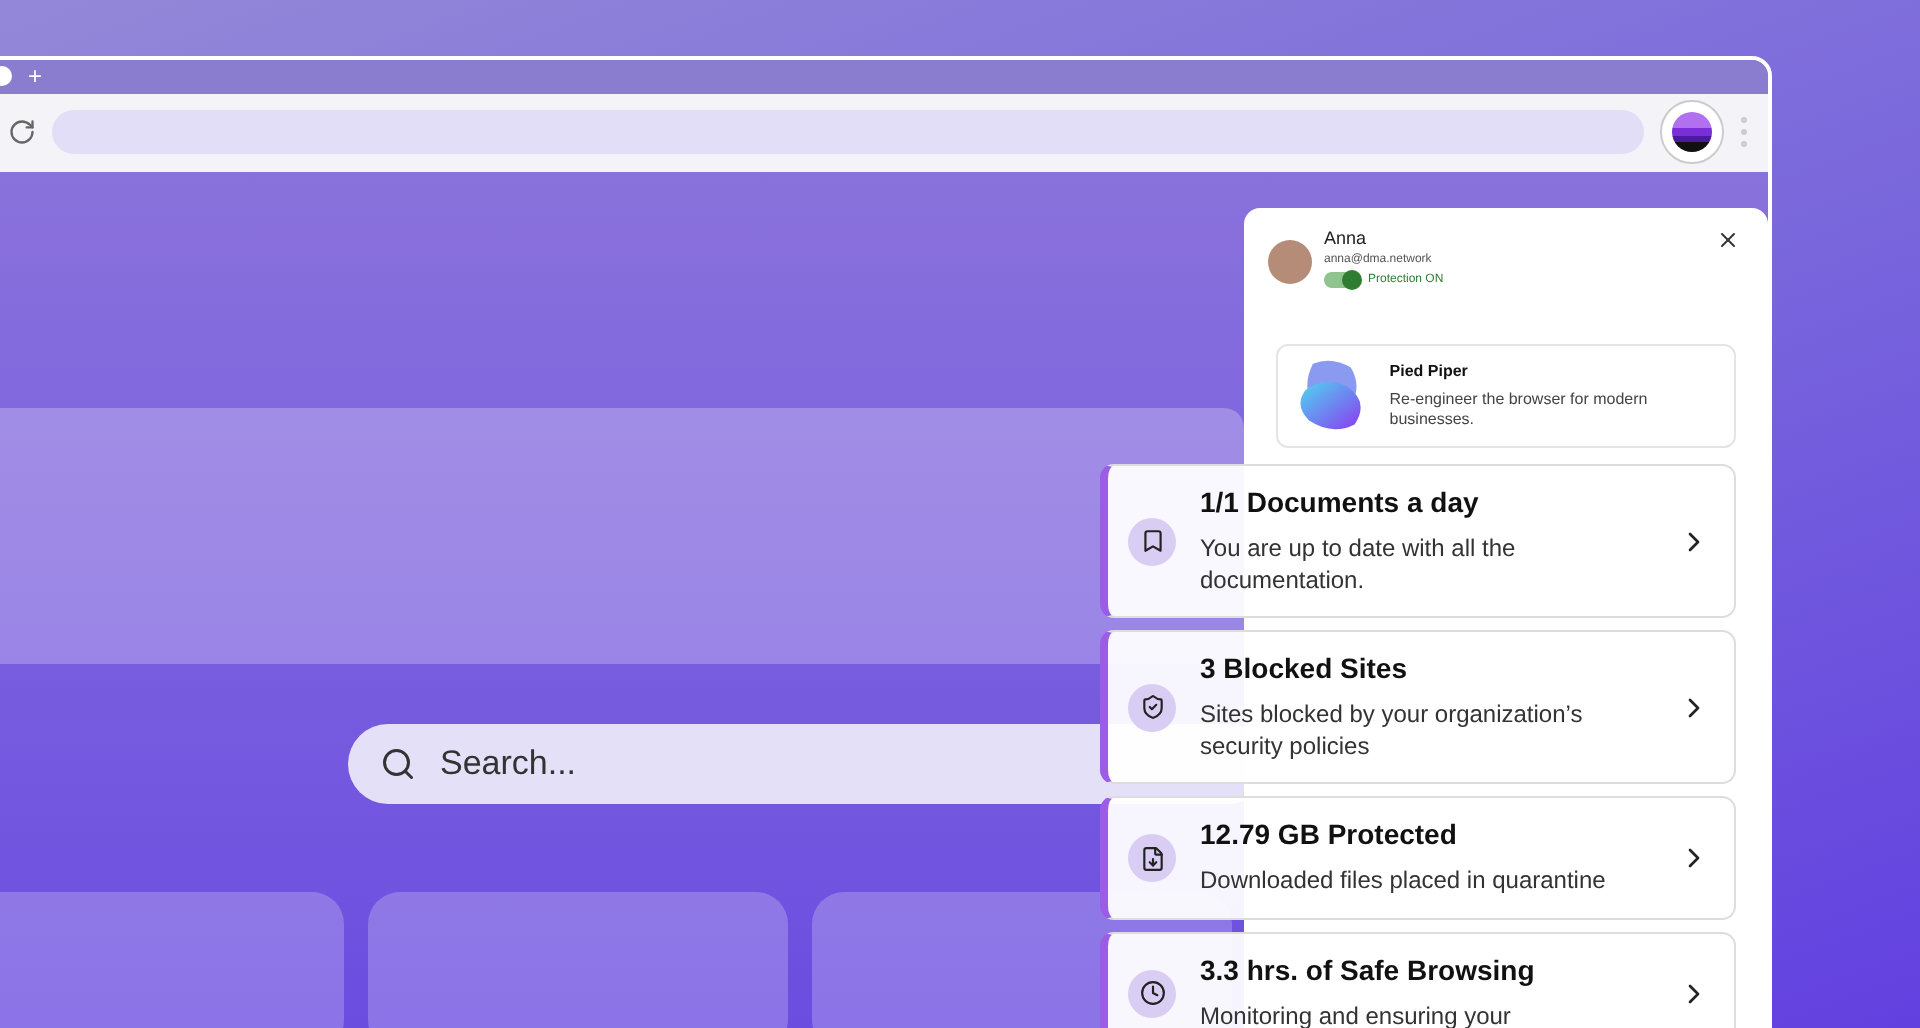 The image size is (1920, 1028). Describe the element at coordinates (1152, 858) in the screenshot. I see `file-download-icon` at that location.